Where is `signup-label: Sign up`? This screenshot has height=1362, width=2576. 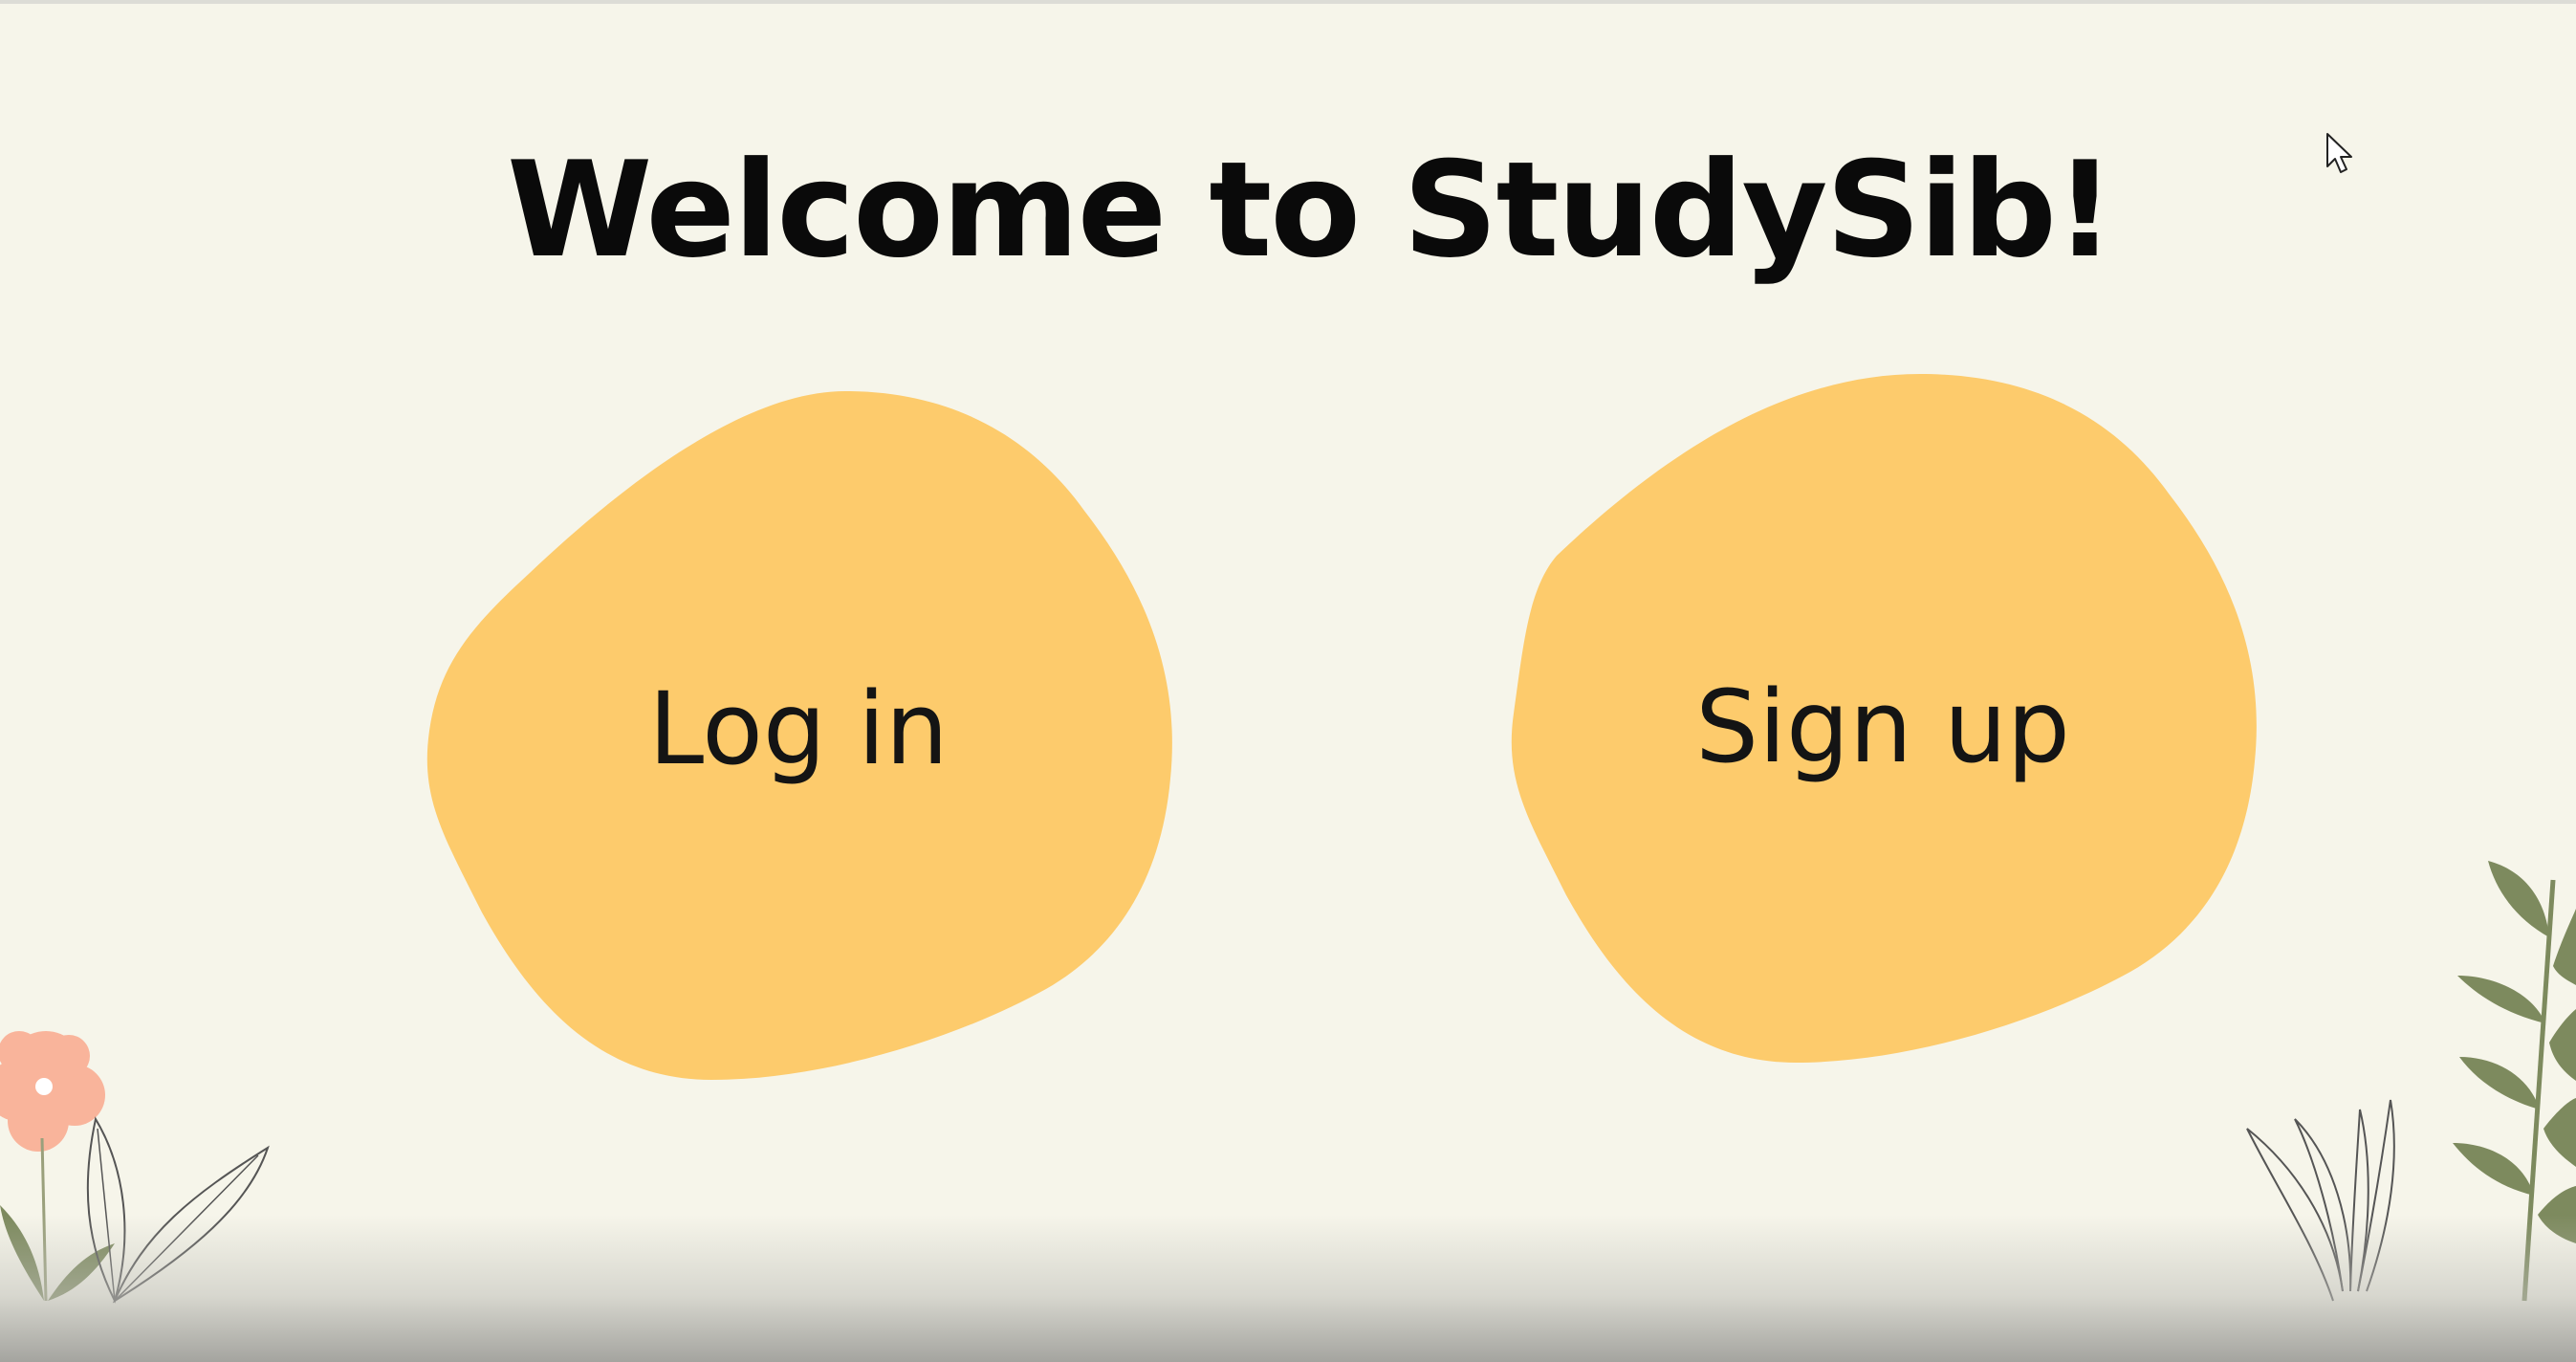 signup-label: Sign up is located at coordinates (1882, 727).